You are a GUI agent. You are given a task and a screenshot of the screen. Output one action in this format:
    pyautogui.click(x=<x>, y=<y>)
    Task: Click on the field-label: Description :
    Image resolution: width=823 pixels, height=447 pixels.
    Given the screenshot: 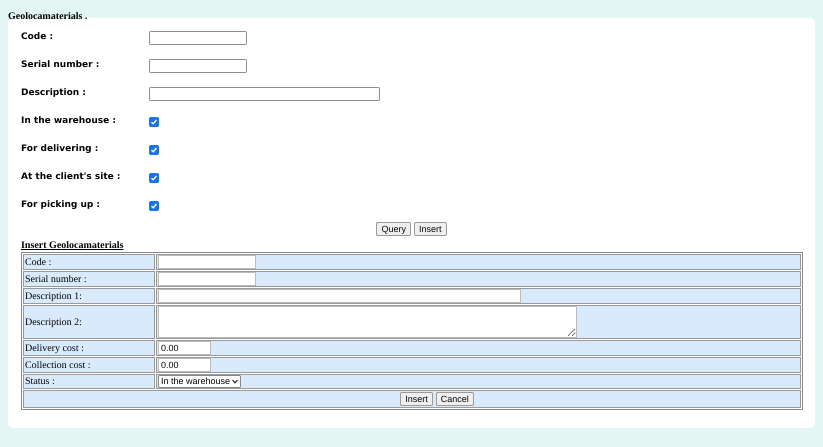 What is the action you would take?
    pyautogui.click(x=54, y=93)
    